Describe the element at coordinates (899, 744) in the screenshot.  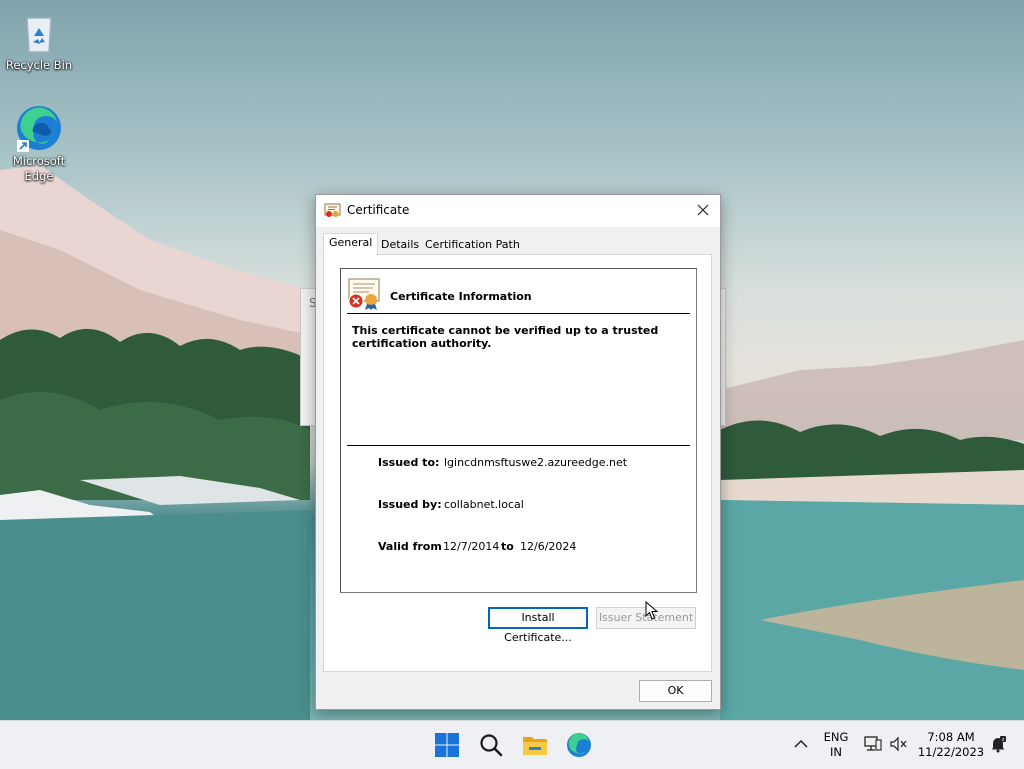
I see `volume-muted-icon` at that location.